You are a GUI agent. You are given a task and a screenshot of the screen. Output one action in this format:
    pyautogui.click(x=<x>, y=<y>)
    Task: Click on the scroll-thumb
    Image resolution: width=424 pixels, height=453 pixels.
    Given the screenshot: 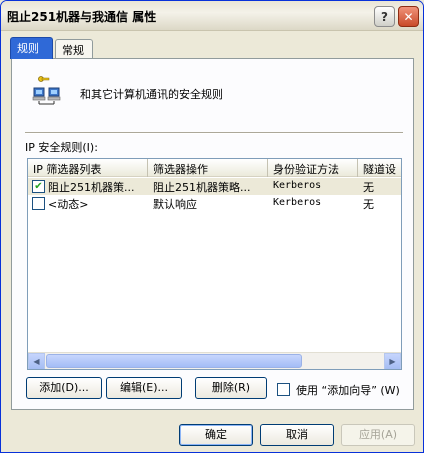 What is the action you would take?
    pyautogui.click(x=174, y=361)
    